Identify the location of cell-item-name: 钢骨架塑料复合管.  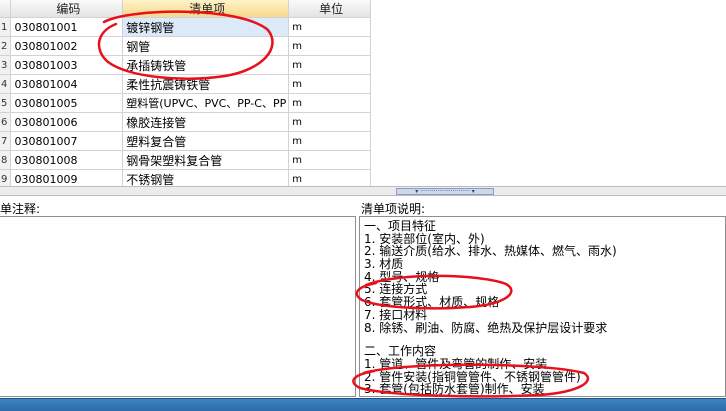
(206, 160).